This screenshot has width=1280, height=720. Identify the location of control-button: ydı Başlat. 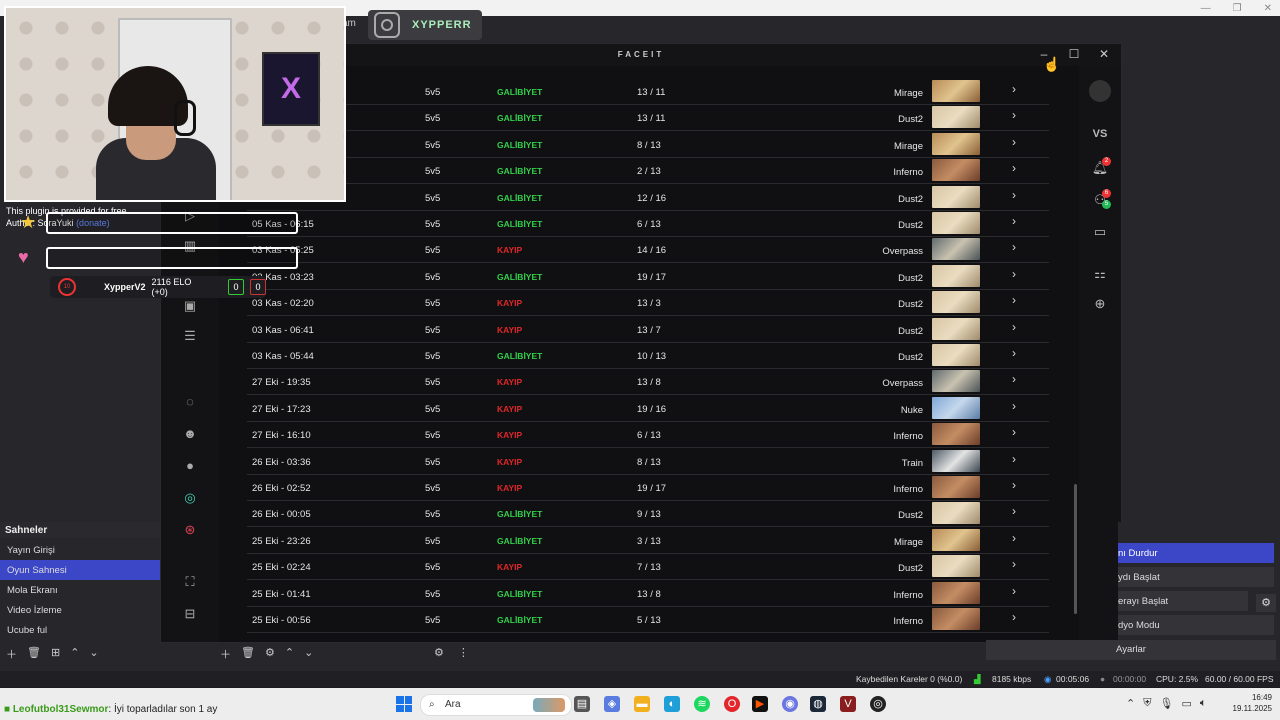
(1196, 577).